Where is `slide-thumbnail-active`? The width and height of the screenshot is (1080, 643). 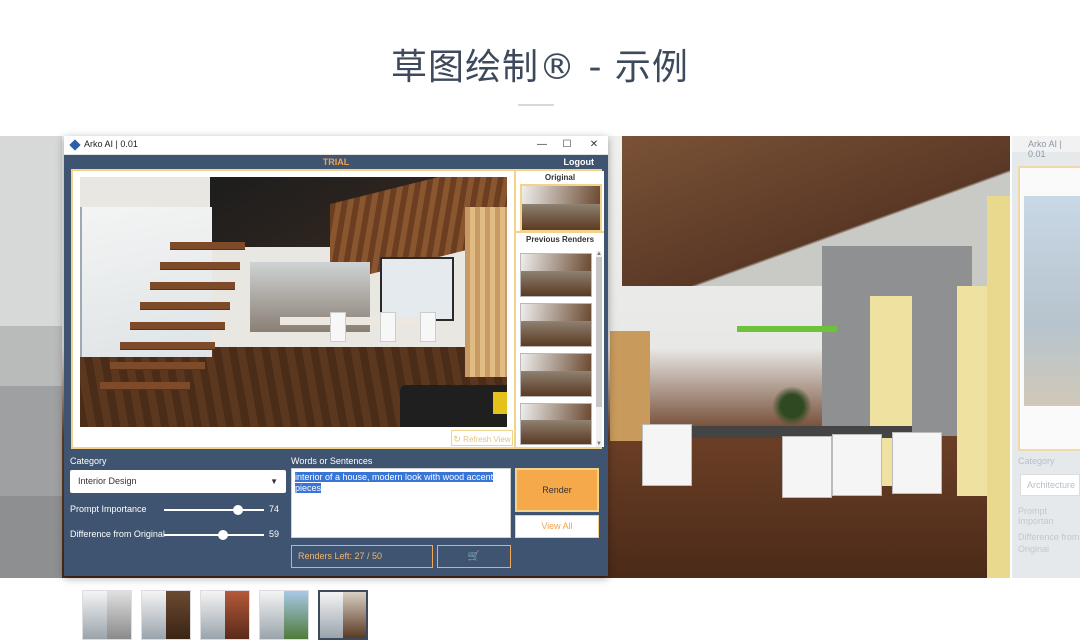
slide-thumbnail-active is located at coordinates (343, 615).